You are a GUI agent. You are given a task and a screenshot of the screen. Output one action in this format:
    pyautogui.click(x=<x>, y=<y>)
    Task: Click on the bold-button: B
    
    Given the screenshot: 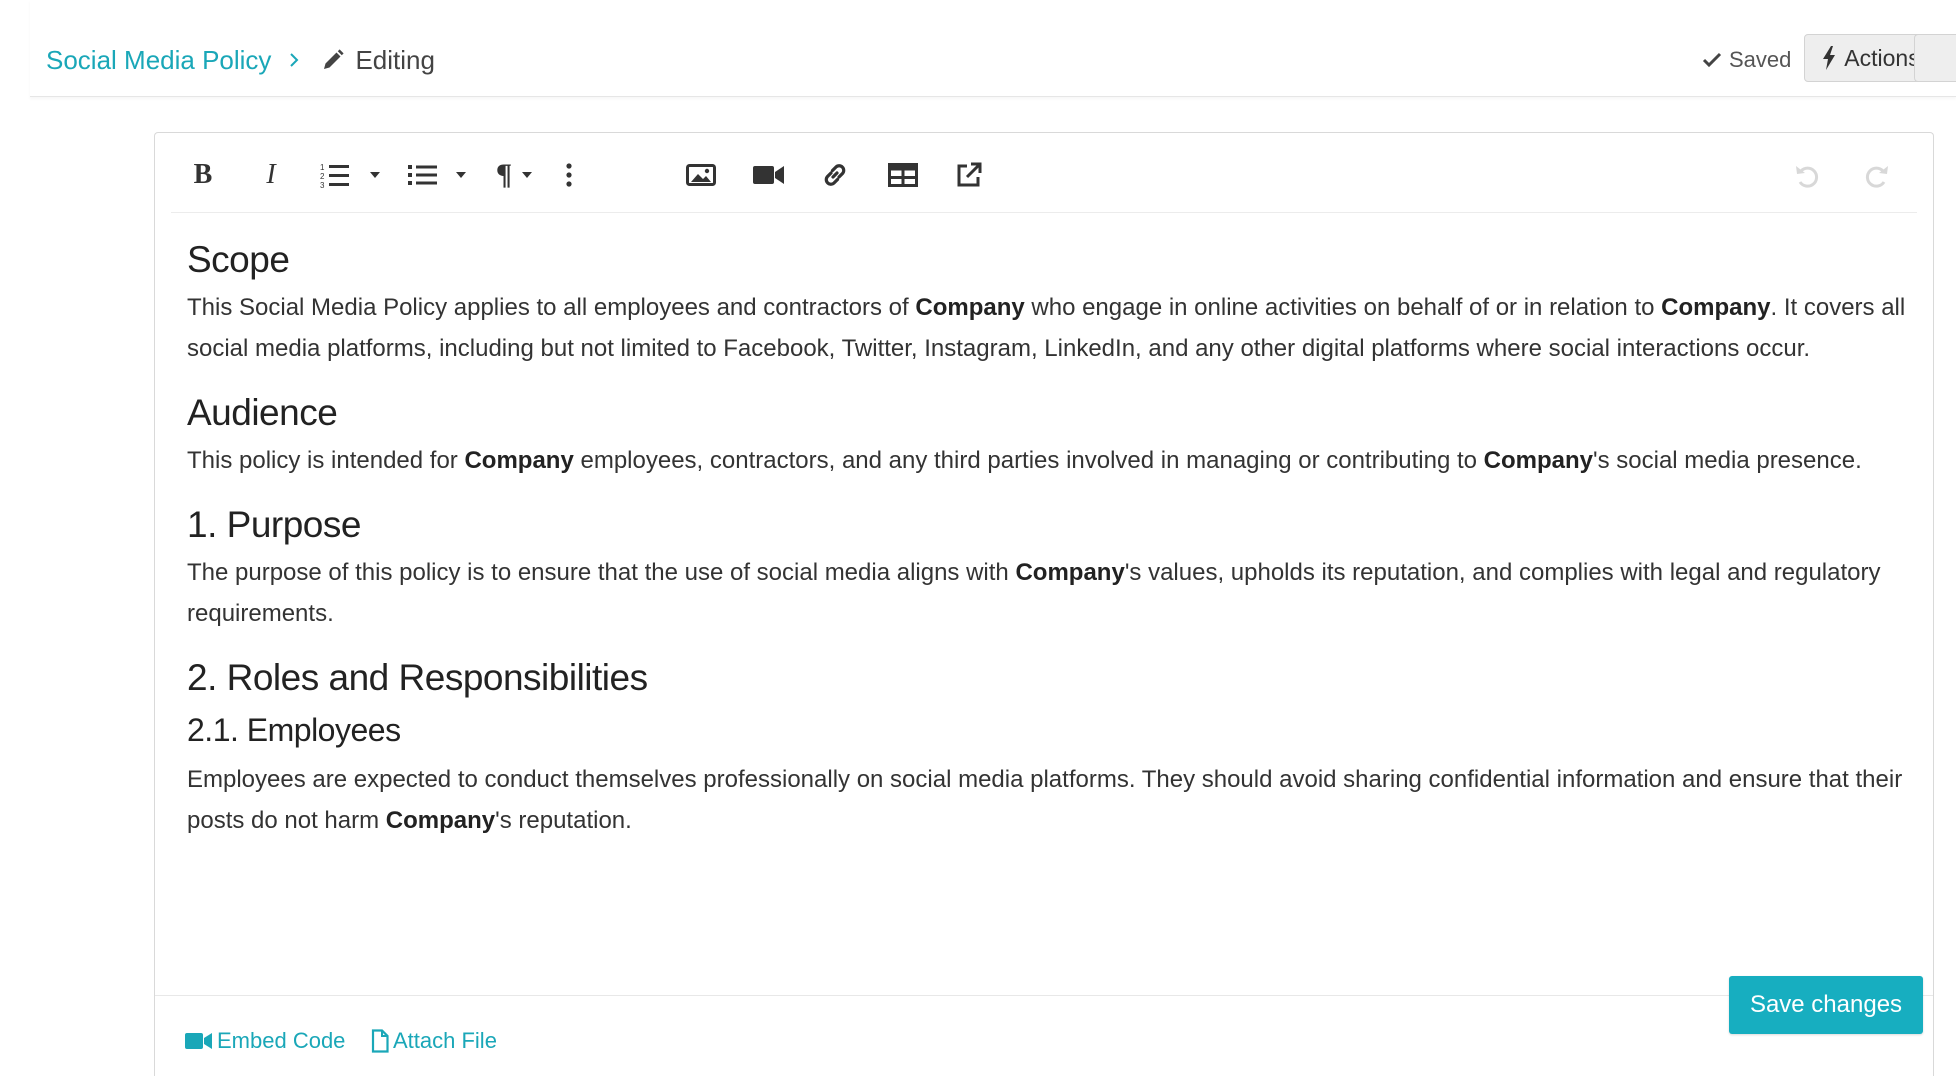 What is the action you would take?
    pyautogui.click(x=203, y=175)
    